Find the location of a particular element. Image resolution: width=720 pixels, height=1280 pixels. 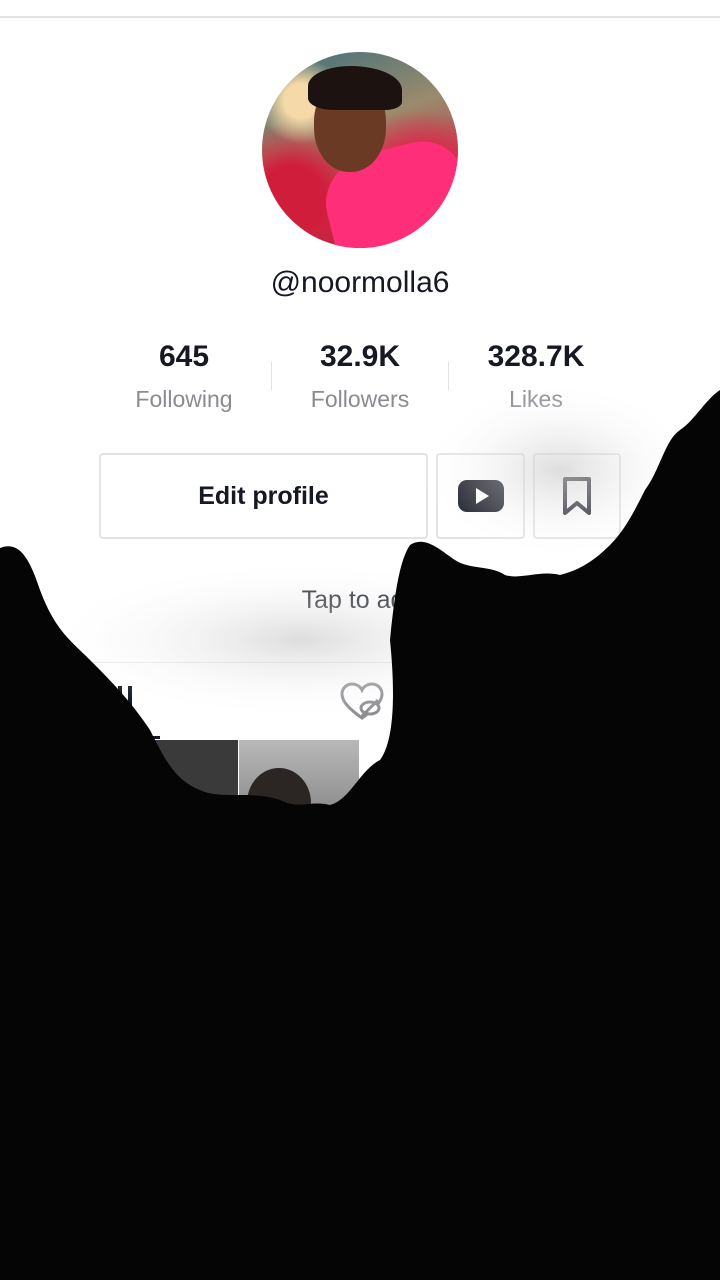

stat-following-label: Following is located at coordinates (184, 399).